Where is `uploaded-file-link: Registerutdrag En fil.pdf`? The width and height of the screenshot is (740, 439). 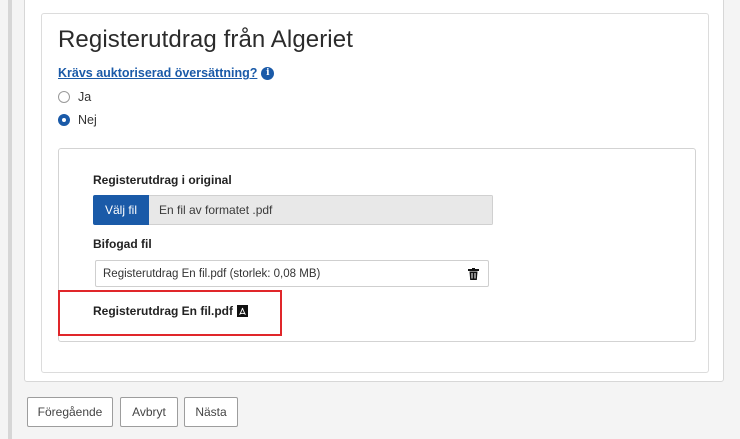
uploaded-file-link: Registerutdrag En fil.pdf is located at coordinates (171, 311).